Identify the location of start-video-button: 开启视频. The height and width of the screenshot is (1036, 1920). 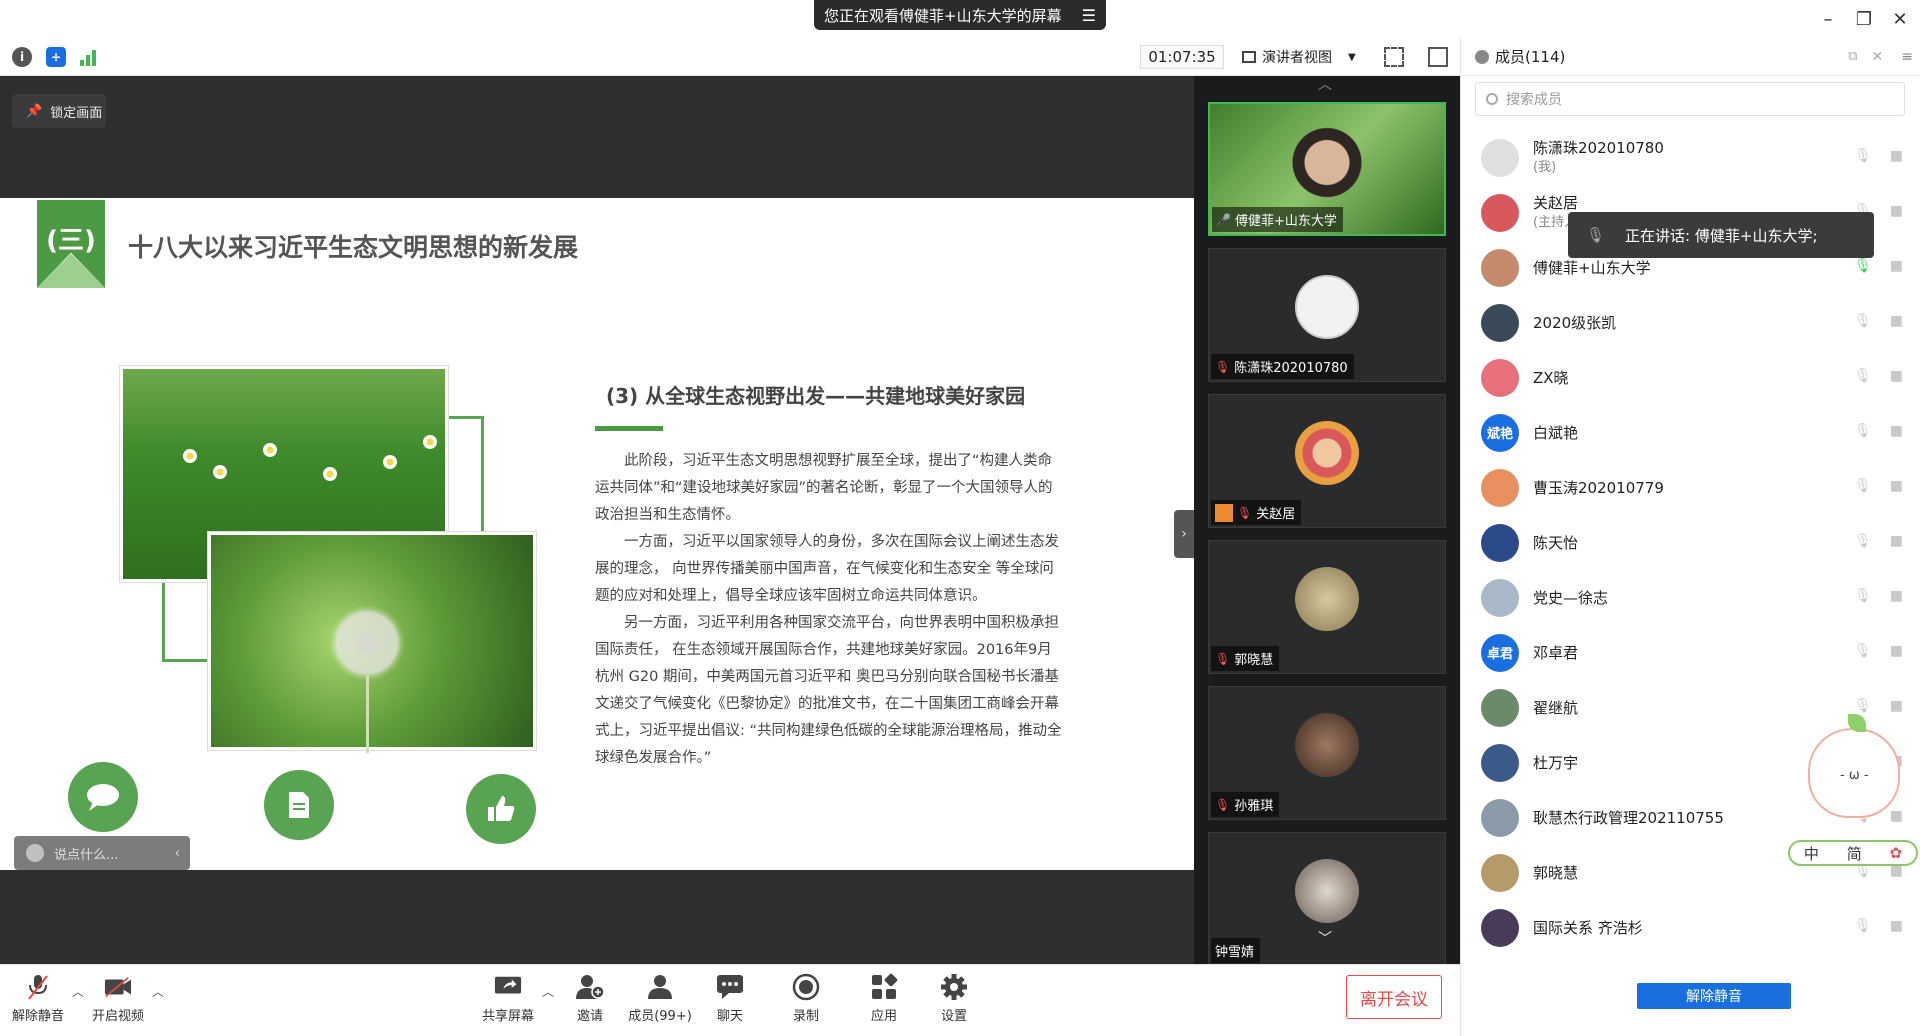
(118, 1002).